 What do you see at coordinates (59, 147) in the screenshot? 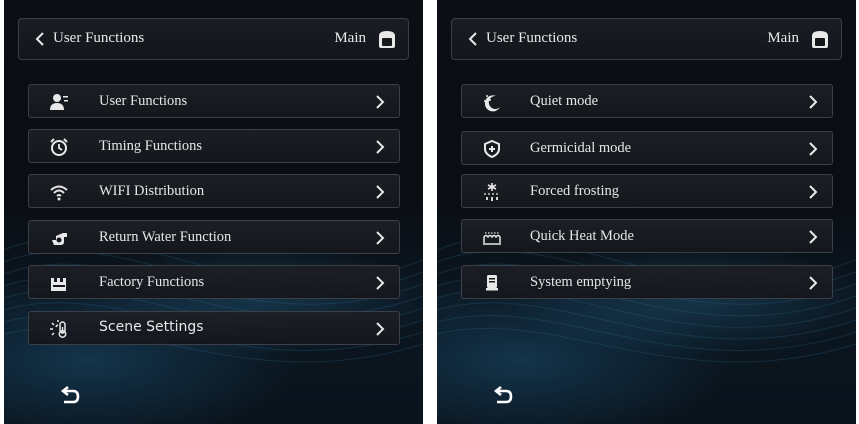
I see `alarm-clock-icon` at bounding box center [59, 147].